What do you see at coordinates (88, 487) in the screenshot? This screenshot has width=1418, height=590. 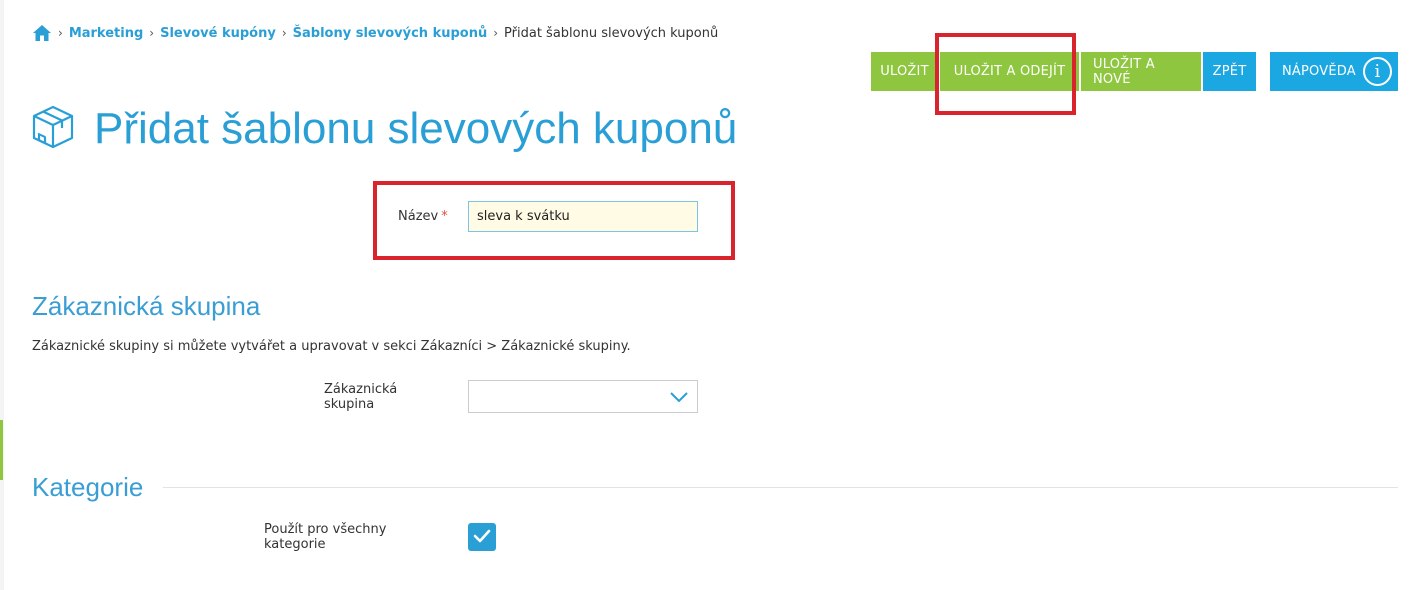 I see `categories-title: Kategorie` at bounding box center [88, 487].